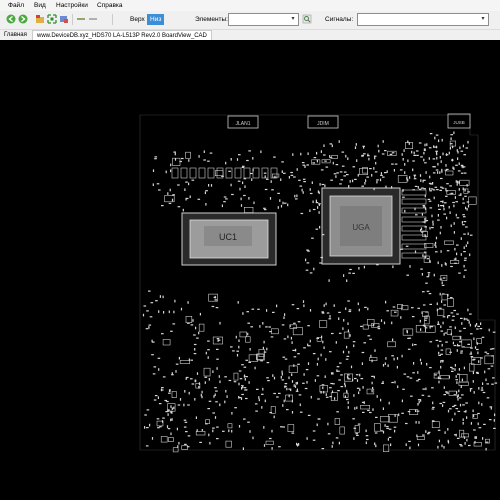 The width and height of the screenshot is (500, 500). I want to click on rotate-icon, so click(93, 19).